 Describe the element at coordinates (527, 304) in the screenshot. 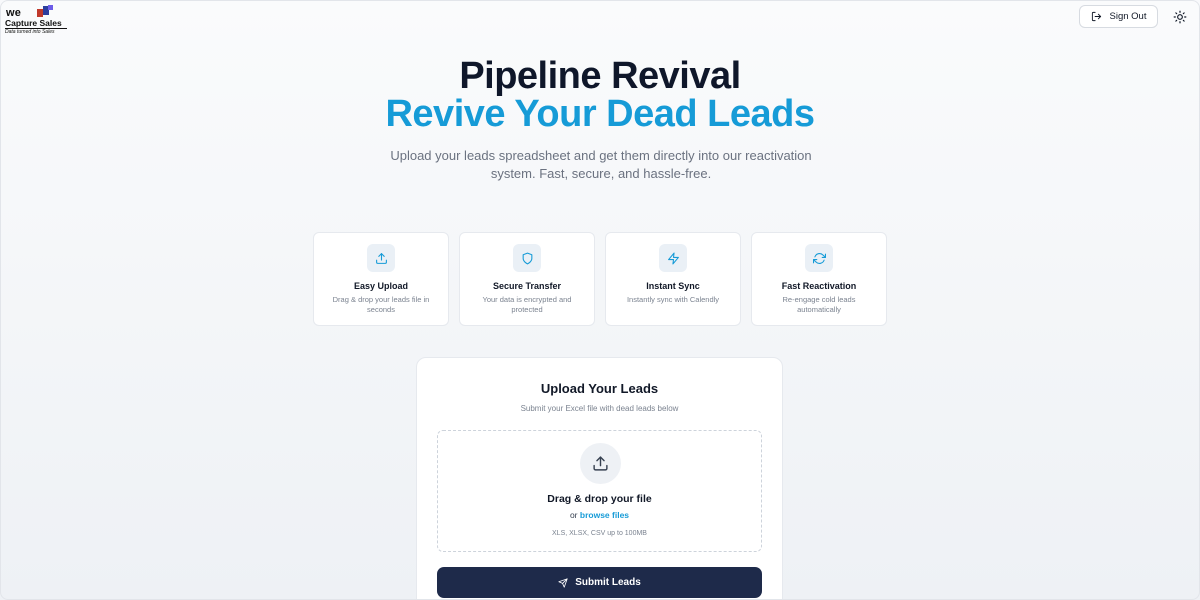

I see `feature-desc: Your data is encrypted and protected` at that location.